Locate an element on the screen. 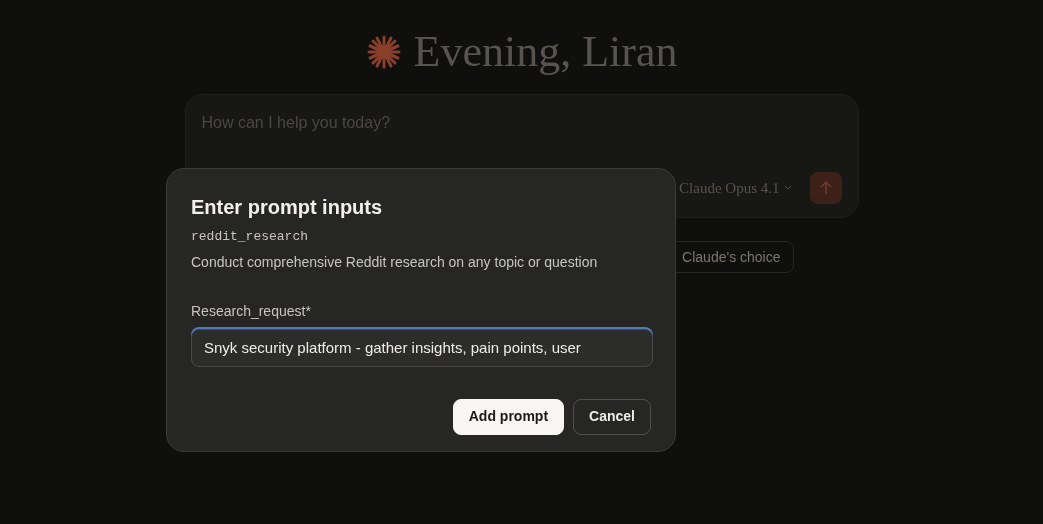 This screenshot has height=524, width=1043. research-request-field: Snyk security platform - gather insights, pain points, user is located at coordinates (422, 347).